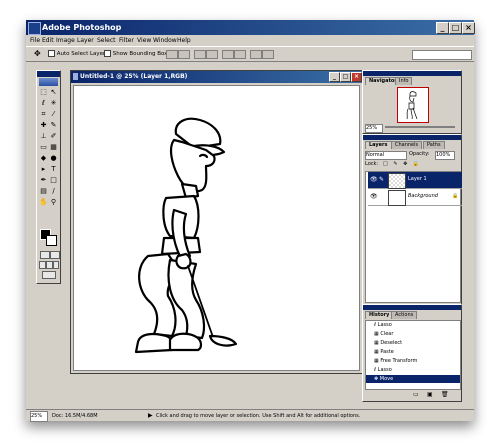  What do you see at coordinates (107, 53) in the screenshot?
I see `bounding-box-checkbox` at bounding box center [107, 53].